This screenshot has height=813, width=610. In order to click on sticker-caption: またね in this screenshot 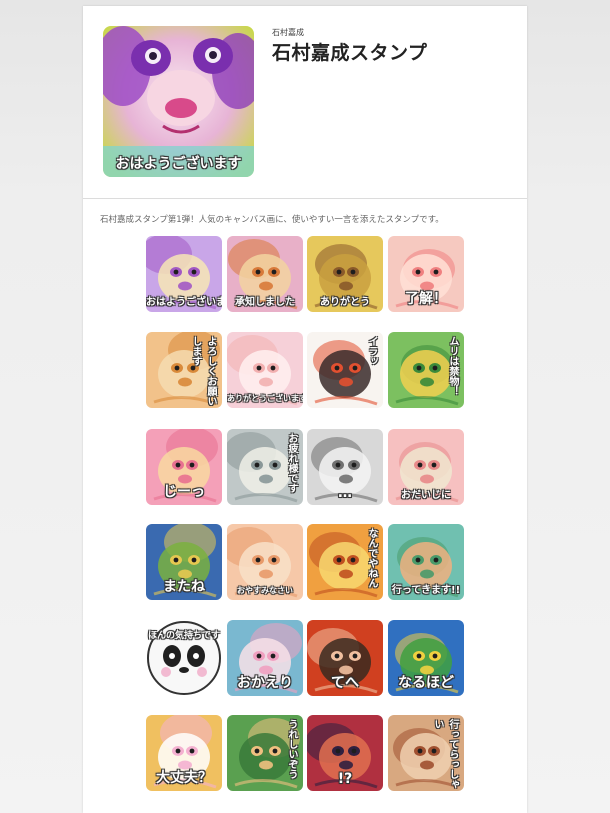, I will do `click(184, 587)`.